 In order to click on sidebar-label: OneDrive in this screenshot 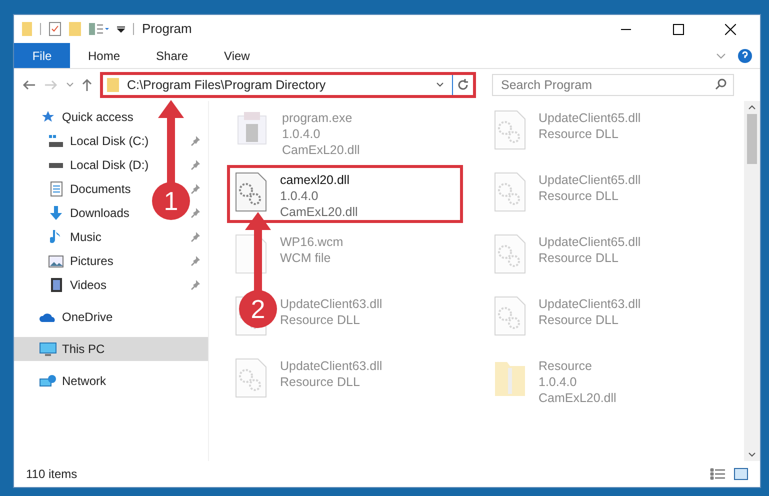, I will do `click(87, 317)`.